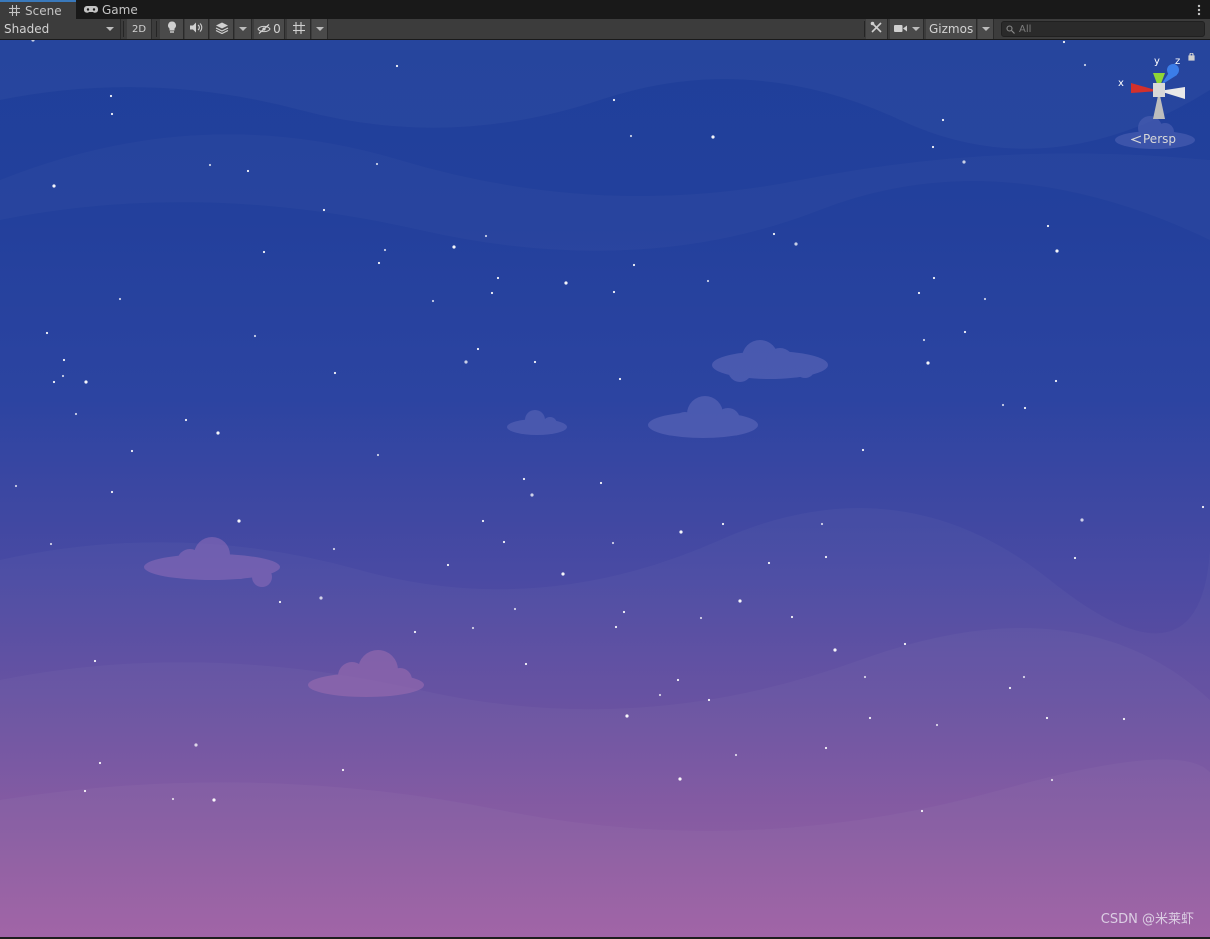  Describe the element at coordinates (139, 29) in the screenshot. I see `toggle-2d-button: 2D` at that location.